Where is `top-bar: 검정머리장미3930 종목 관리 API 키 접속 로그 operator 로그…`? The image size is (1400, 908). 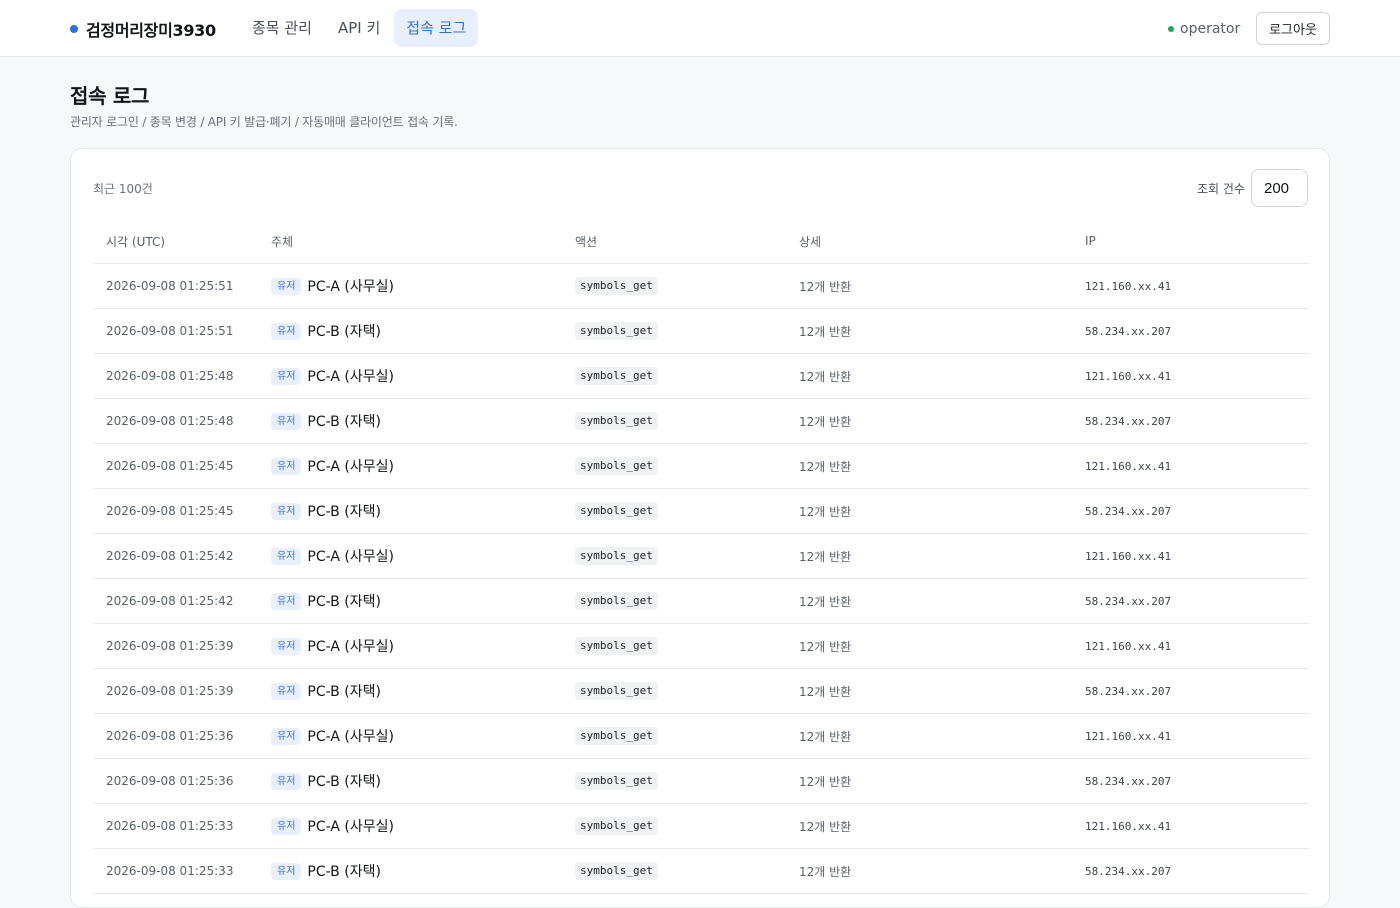 top-bar: 검정머리장미3930 종목 관리 API 키 접속 로그 operator 로그… is located at coordinates (700, 28).